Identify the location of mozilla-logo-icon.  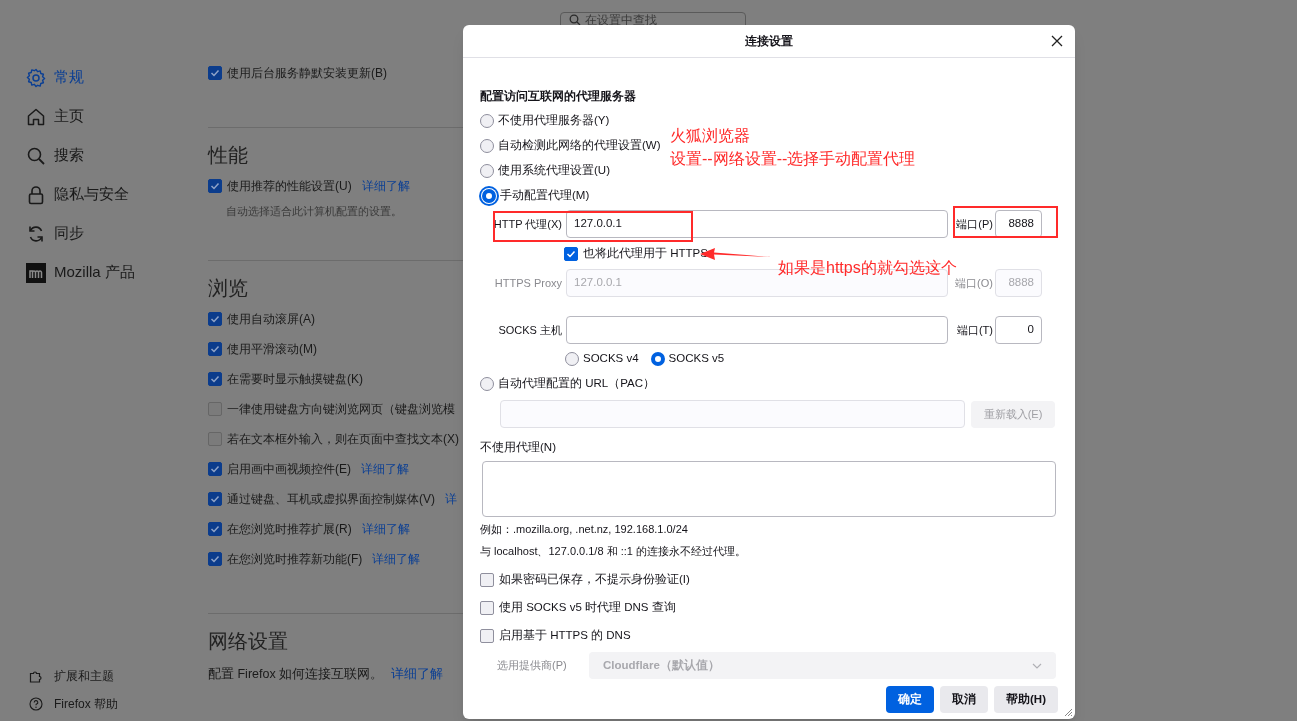
(36, 272).